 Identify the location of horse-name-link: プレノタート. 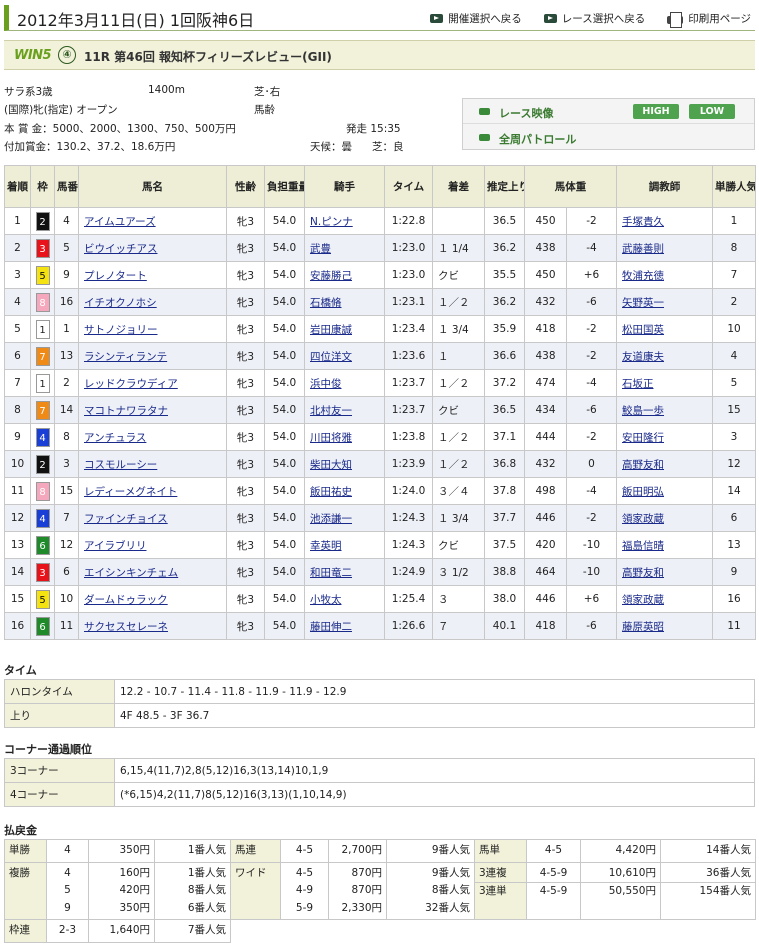
(115, 276).